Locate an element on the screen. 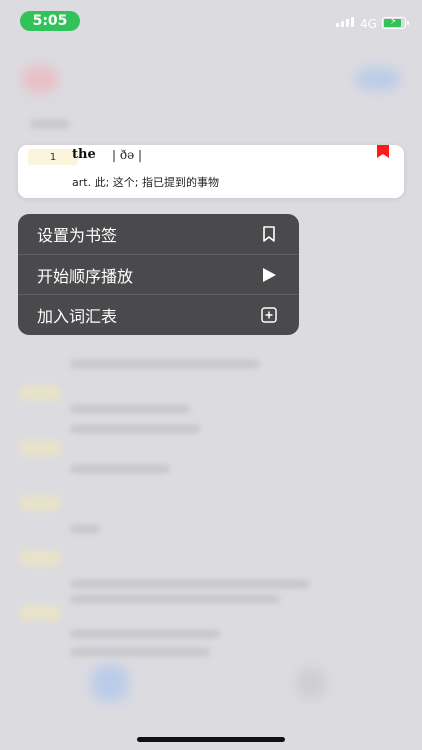 The height and width of the screenshot is (750, 422). bookmark-flag-icon is located at coordinates (383, 151).